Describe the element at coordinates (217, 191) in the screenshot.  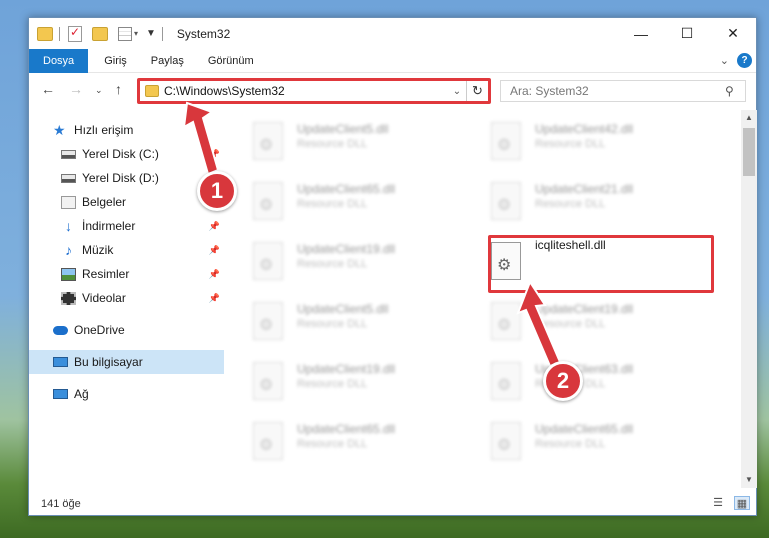
I see `step-badge-1: 1` at that location.